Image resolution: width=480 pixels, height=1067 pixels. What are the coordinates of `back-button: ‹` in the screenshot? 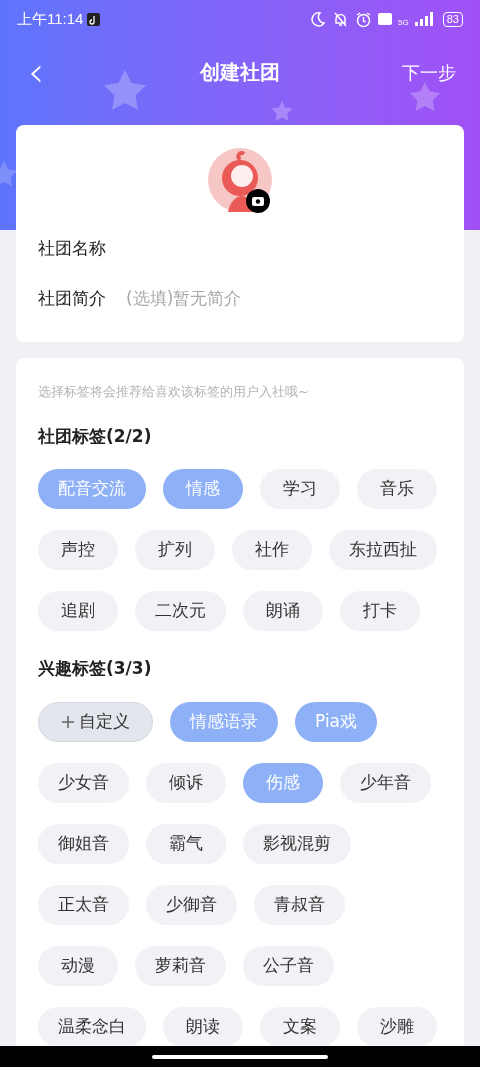 It's located at (36, 72).